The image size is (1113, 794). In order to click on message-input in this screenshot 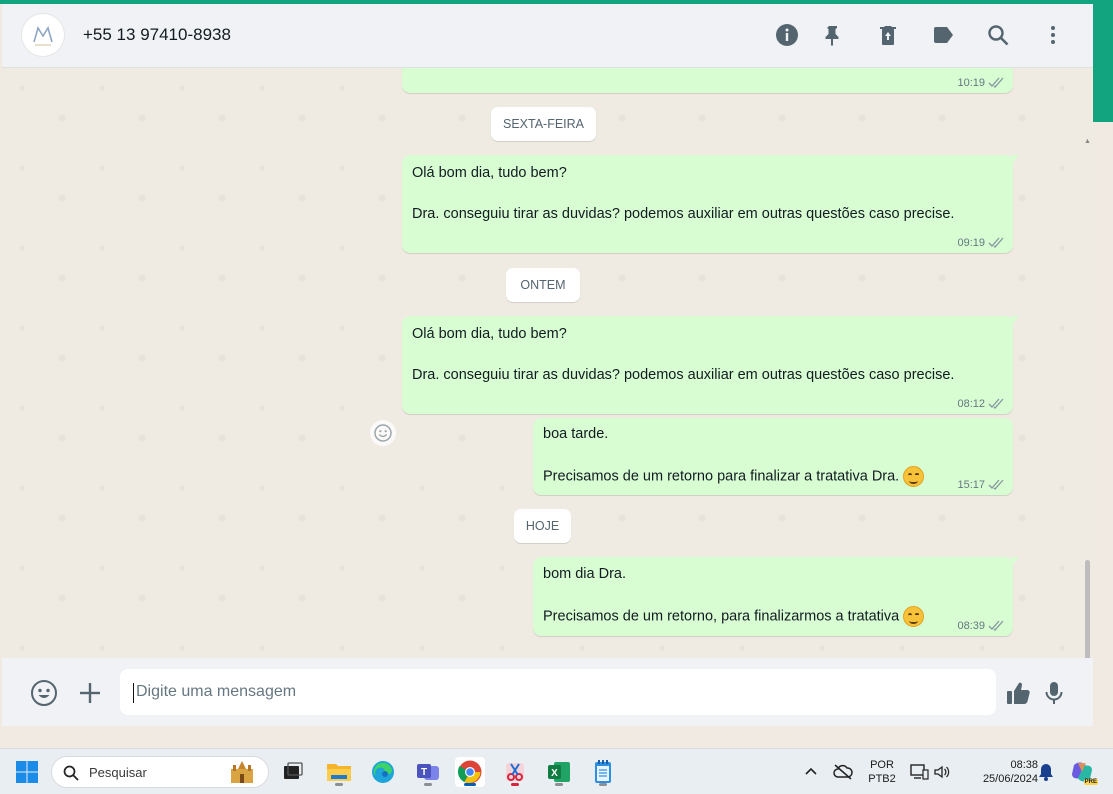, I will do `click(558, 692)`.